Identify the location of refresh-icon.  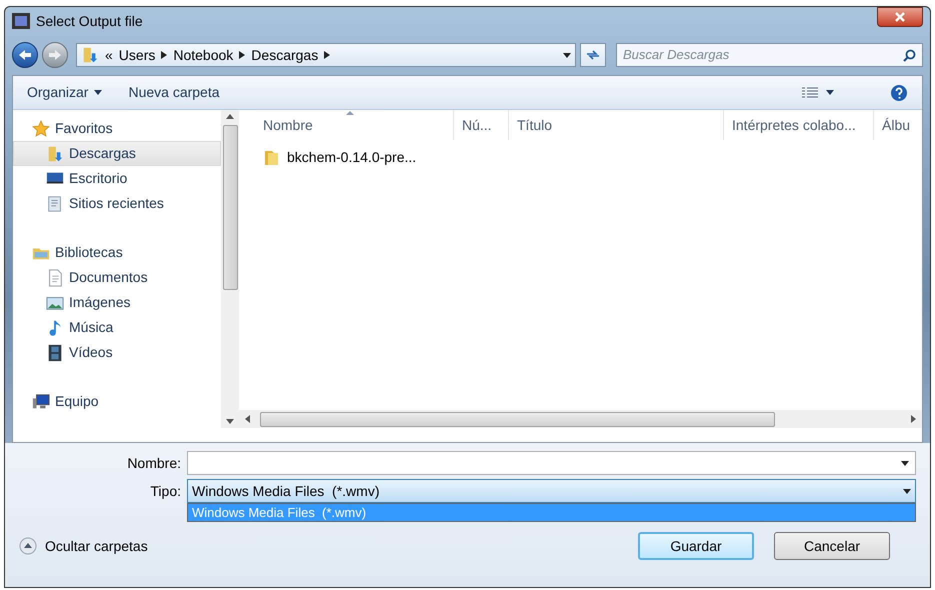
(593, 55).